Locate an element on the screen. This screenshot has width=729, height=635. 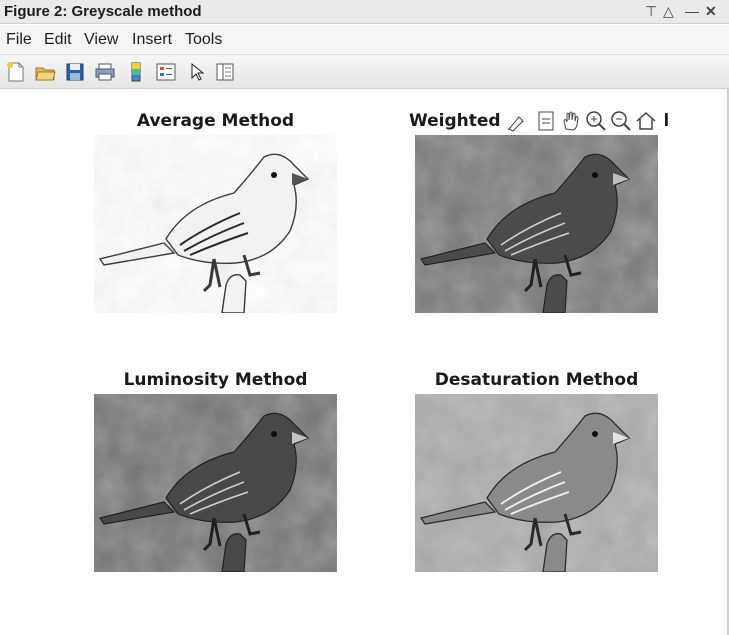
menu-view: View is located at coordinates (101, 40).